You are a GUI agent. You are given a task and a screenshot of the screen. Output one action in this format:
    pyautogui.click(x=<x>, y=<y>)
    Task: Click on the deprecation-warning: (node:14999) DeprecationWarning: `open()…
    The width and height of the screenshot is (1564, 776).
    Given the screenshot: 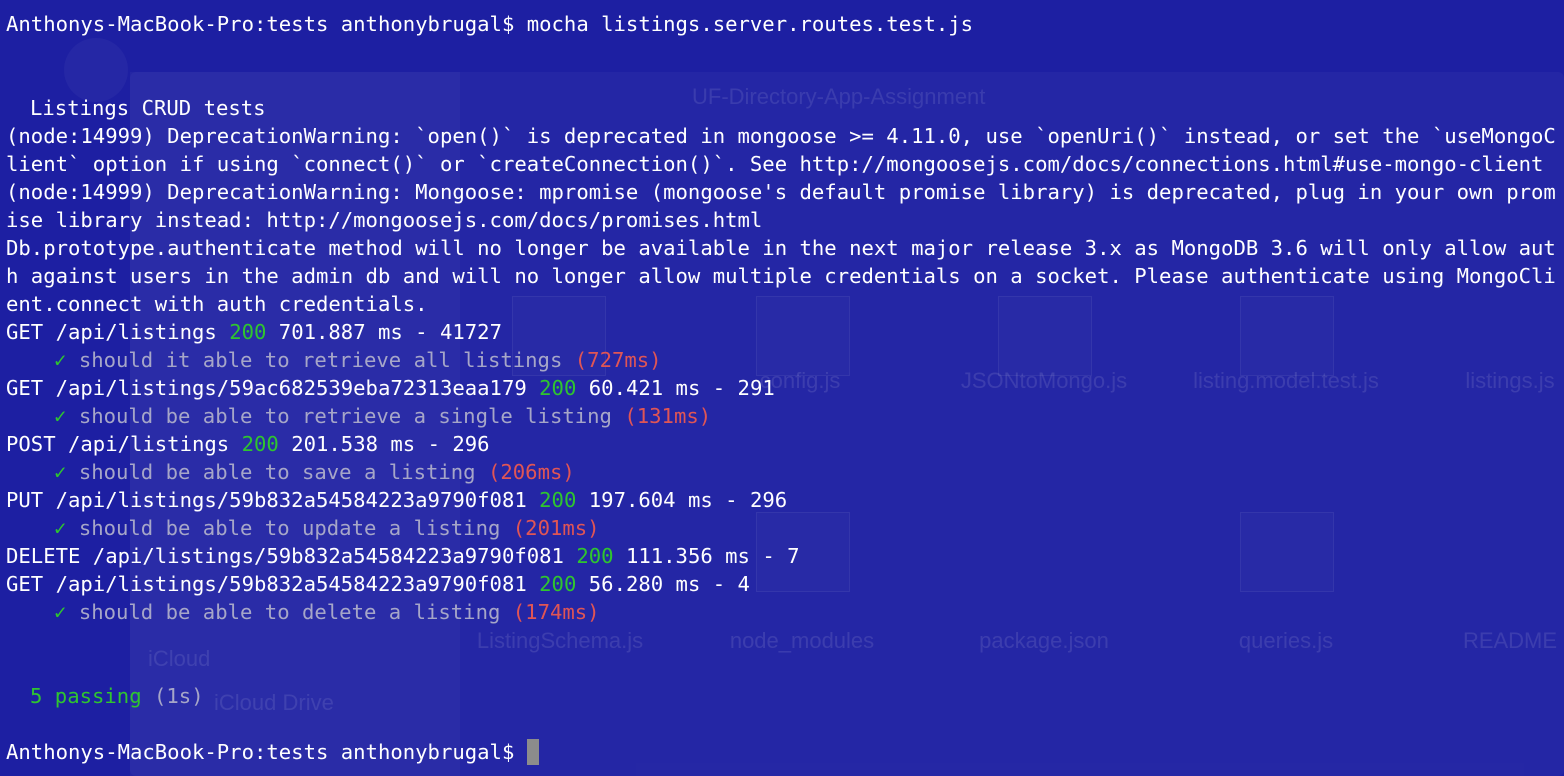 What is the action you would take?
    pyautogui.click(x=781, y=150)
    